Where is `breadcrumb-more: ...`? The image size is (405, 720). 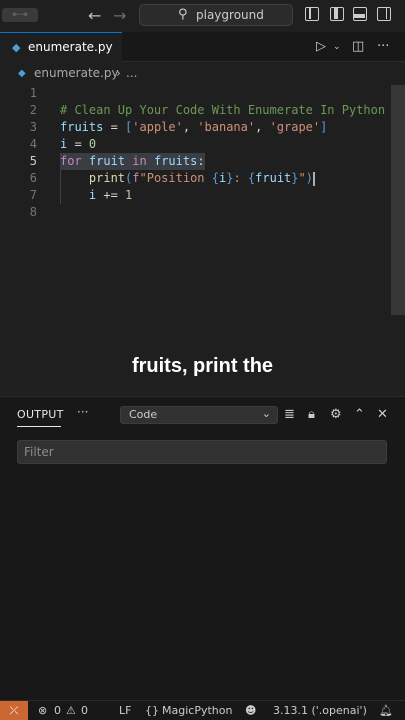 breadcrumb-more: ... is located at coordinates (131, 73).